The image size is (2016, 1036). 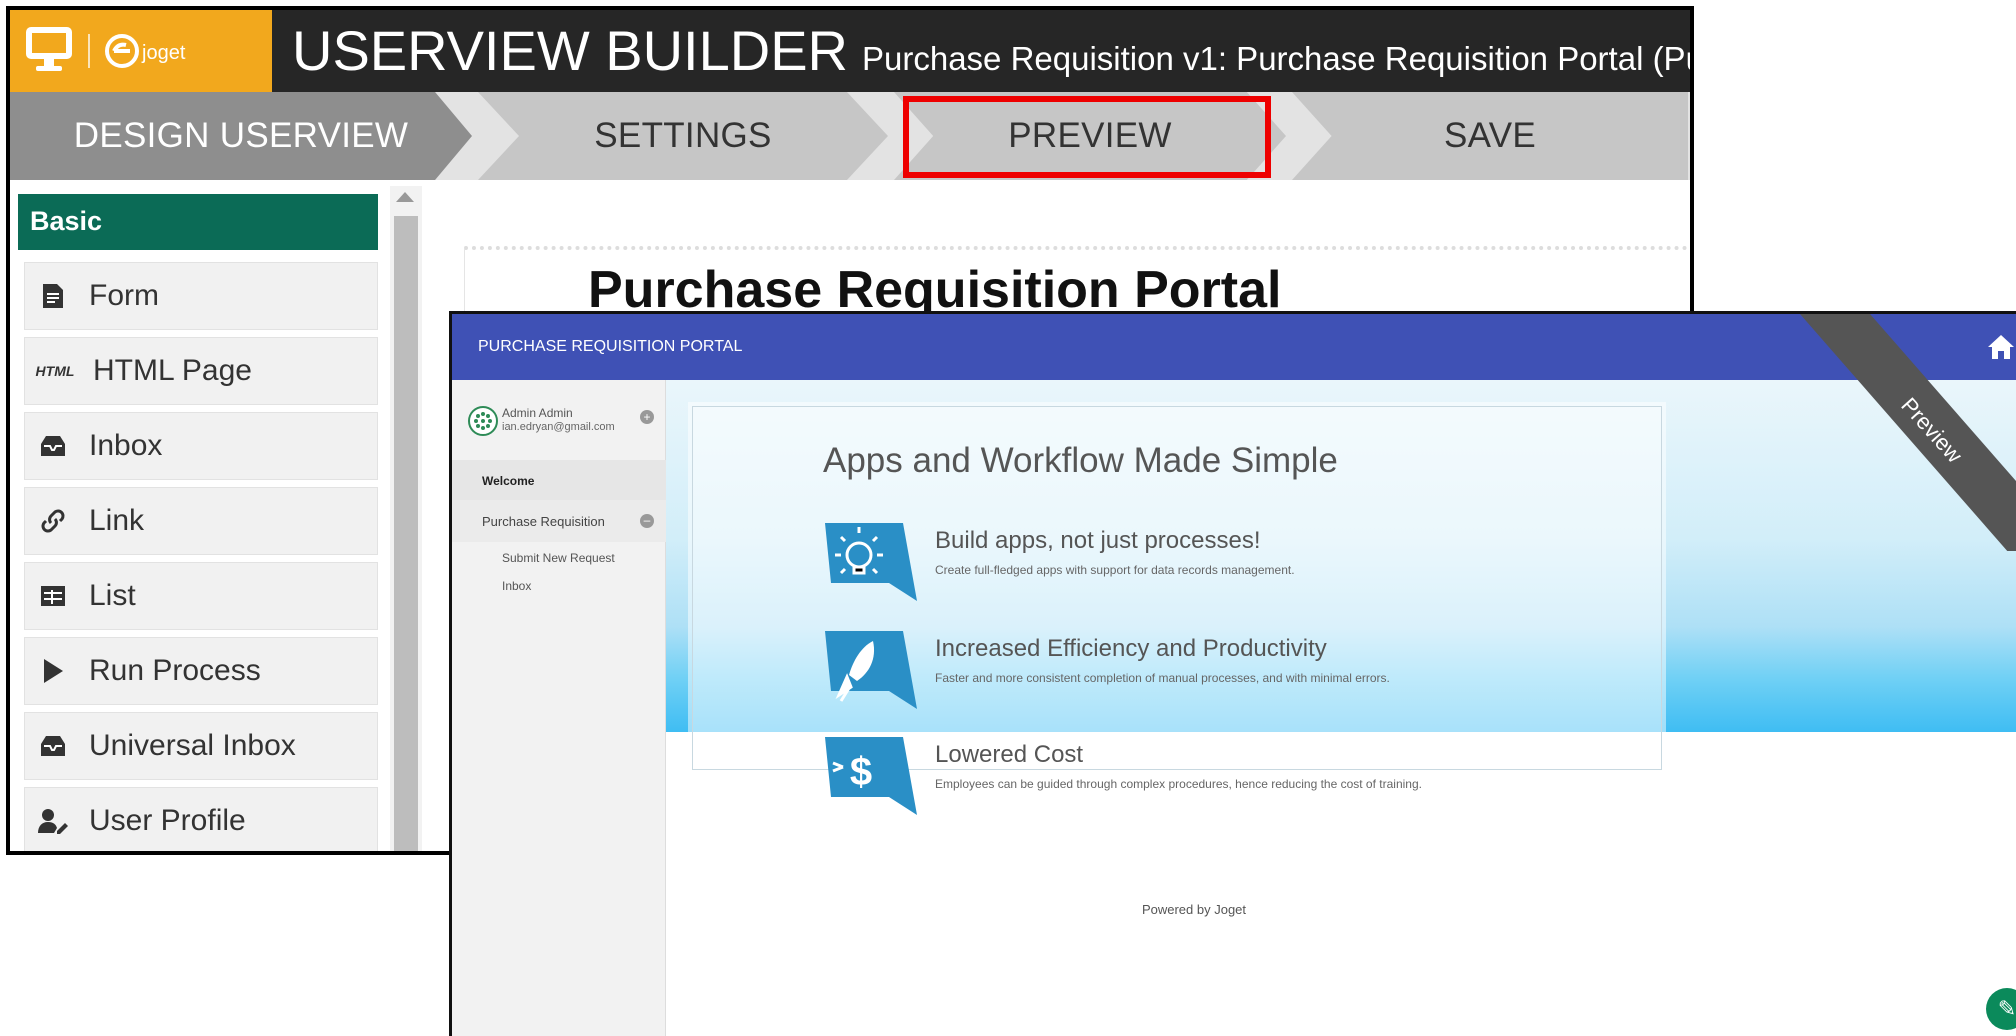 I want to click on user-card: Admin Admin ian.edryan@gmail.com +, so click(x=559, y=420).